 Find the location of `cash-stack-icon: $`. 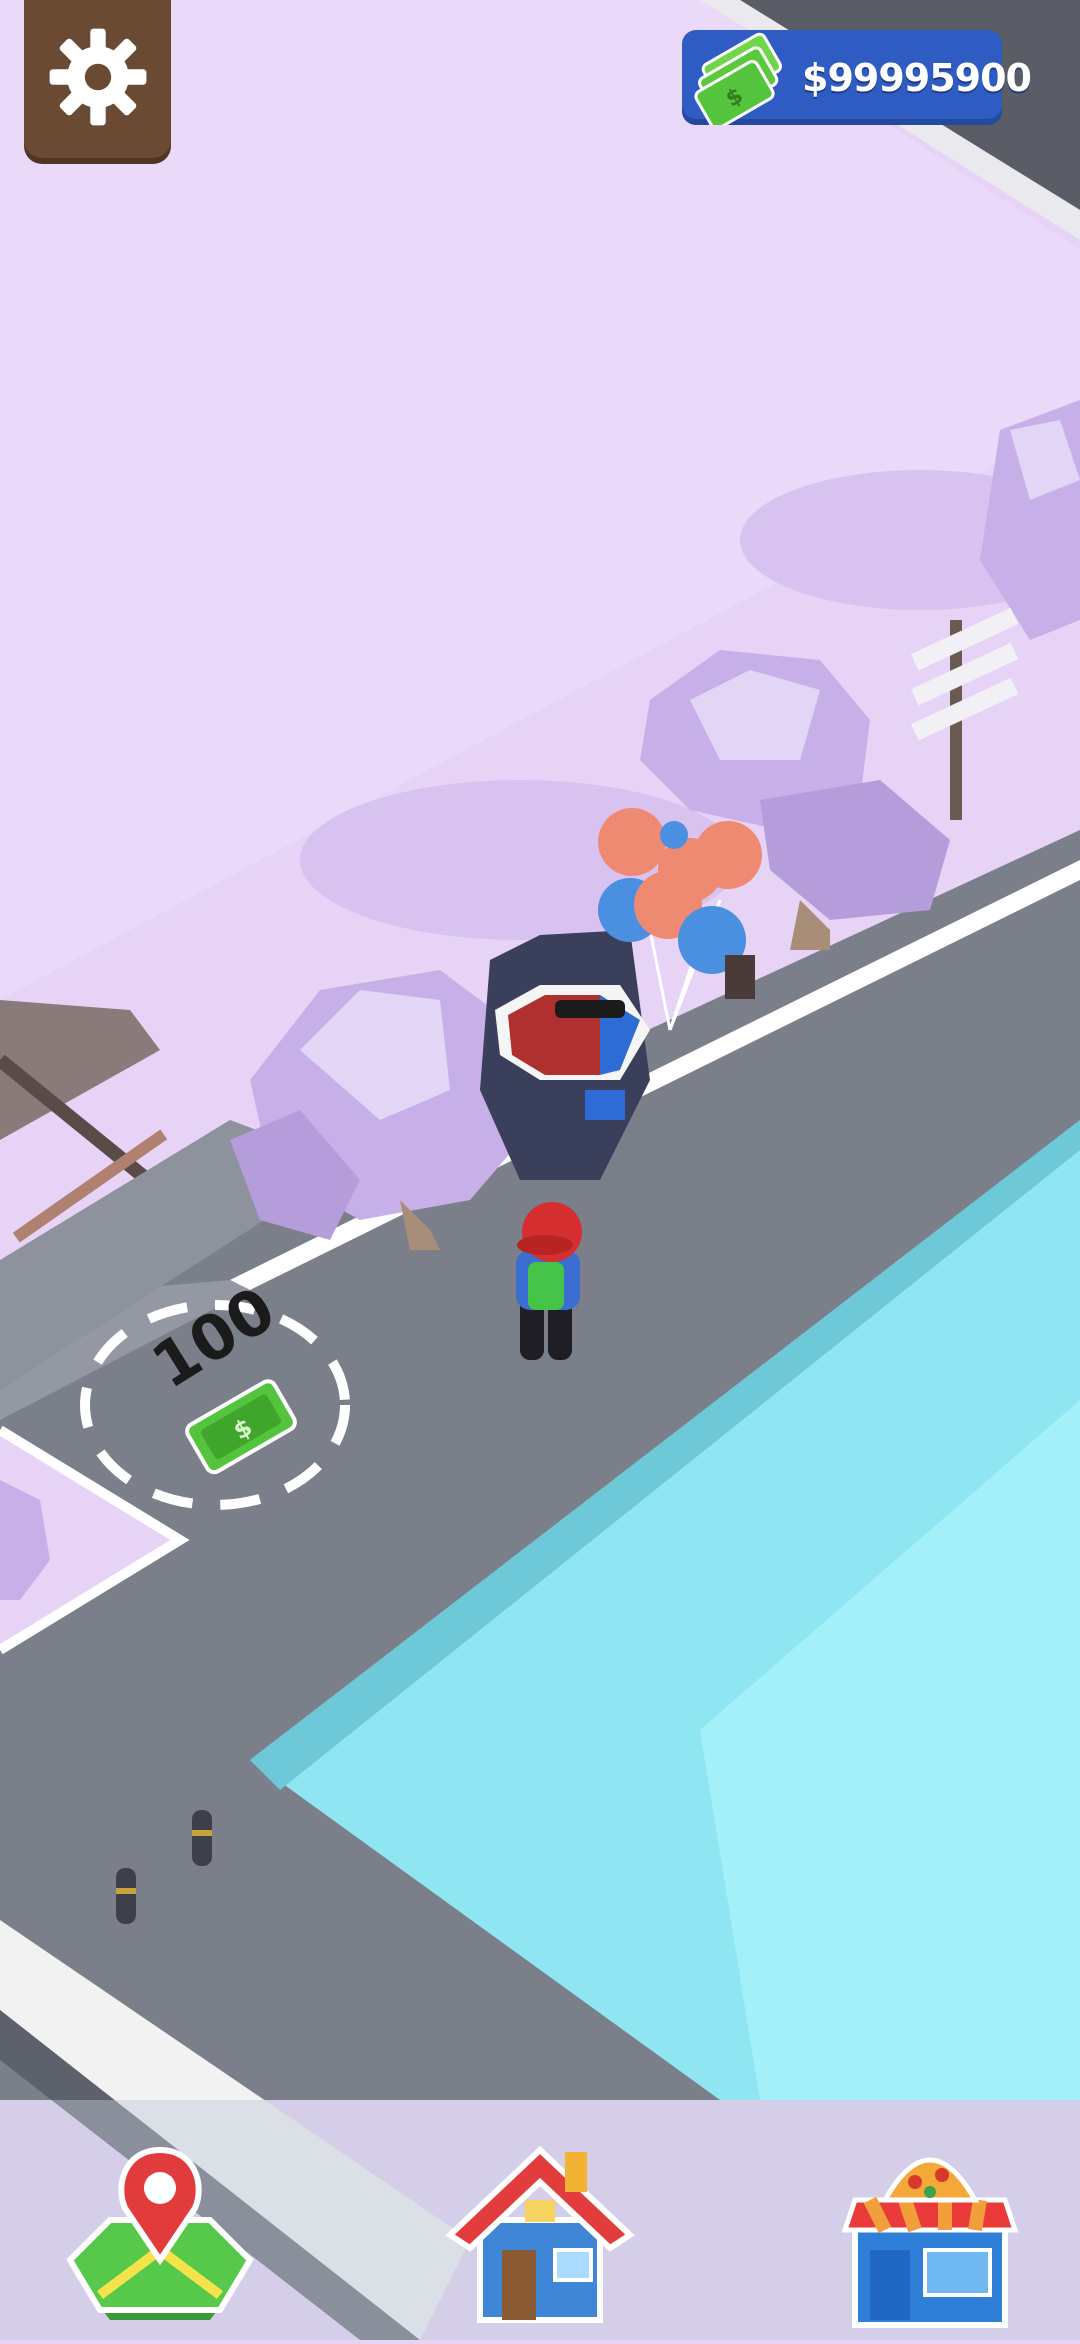

cash-stack-icon: $ is located at coordinates (742, 80).